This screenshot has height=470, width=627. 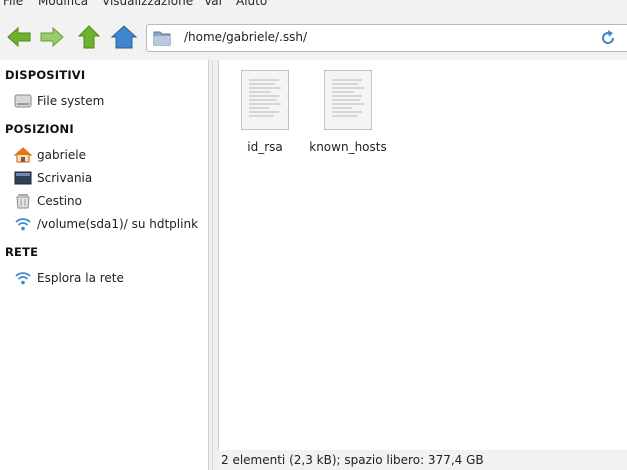 I want to click on arrow-up-icon, so click(x=89, y=37).